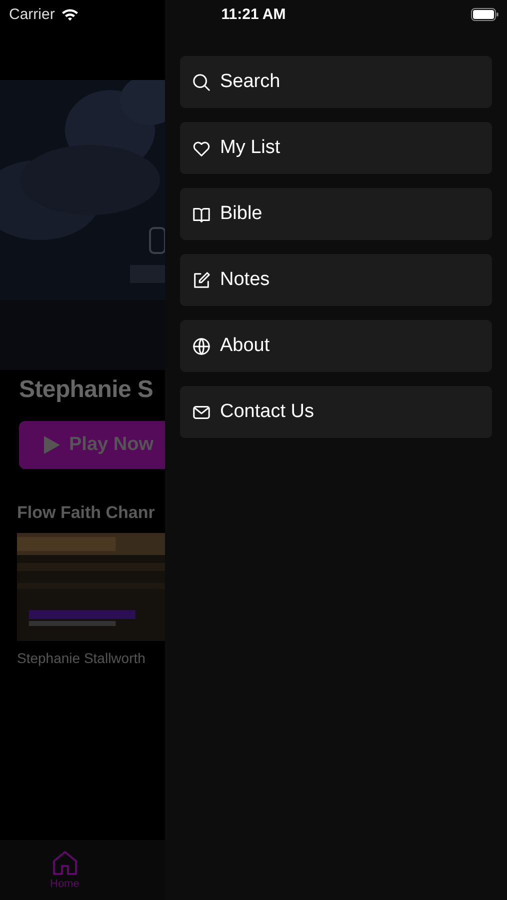 This screenshot has height=900, width=507. I want to click on play-icon, so click(52, 445).